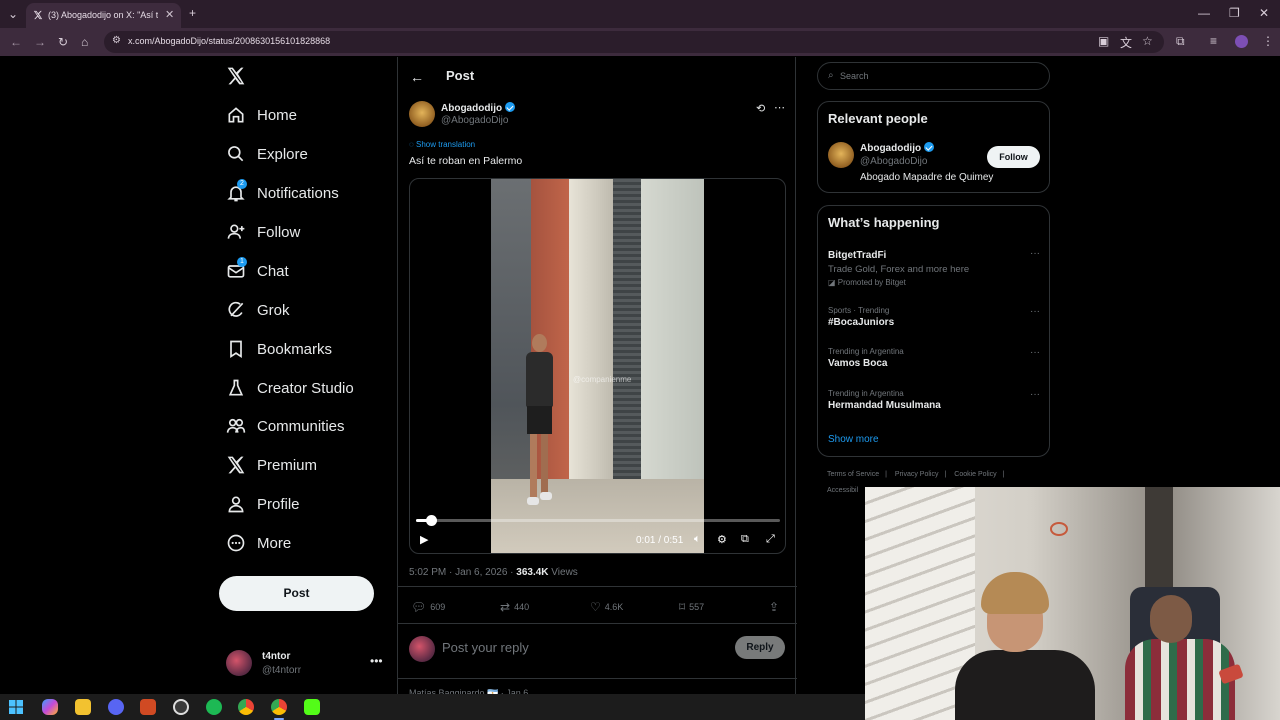 The image size is (1280, 720). Describe the element at coordinates (933, 76) in the screenshot. I see `search-input: ⌕ Search` at that location.